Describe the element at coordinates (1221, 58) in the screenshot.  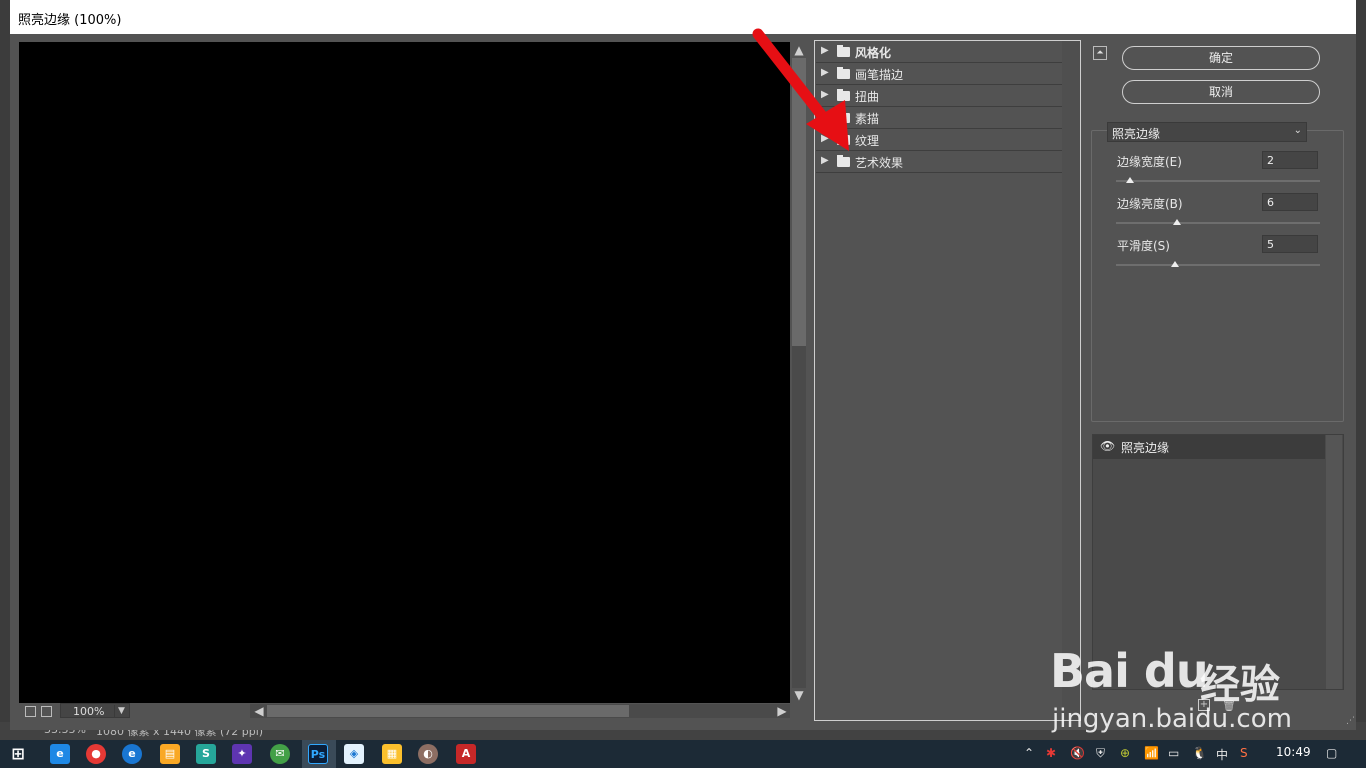
I see `ok-button: 确定` at that location.